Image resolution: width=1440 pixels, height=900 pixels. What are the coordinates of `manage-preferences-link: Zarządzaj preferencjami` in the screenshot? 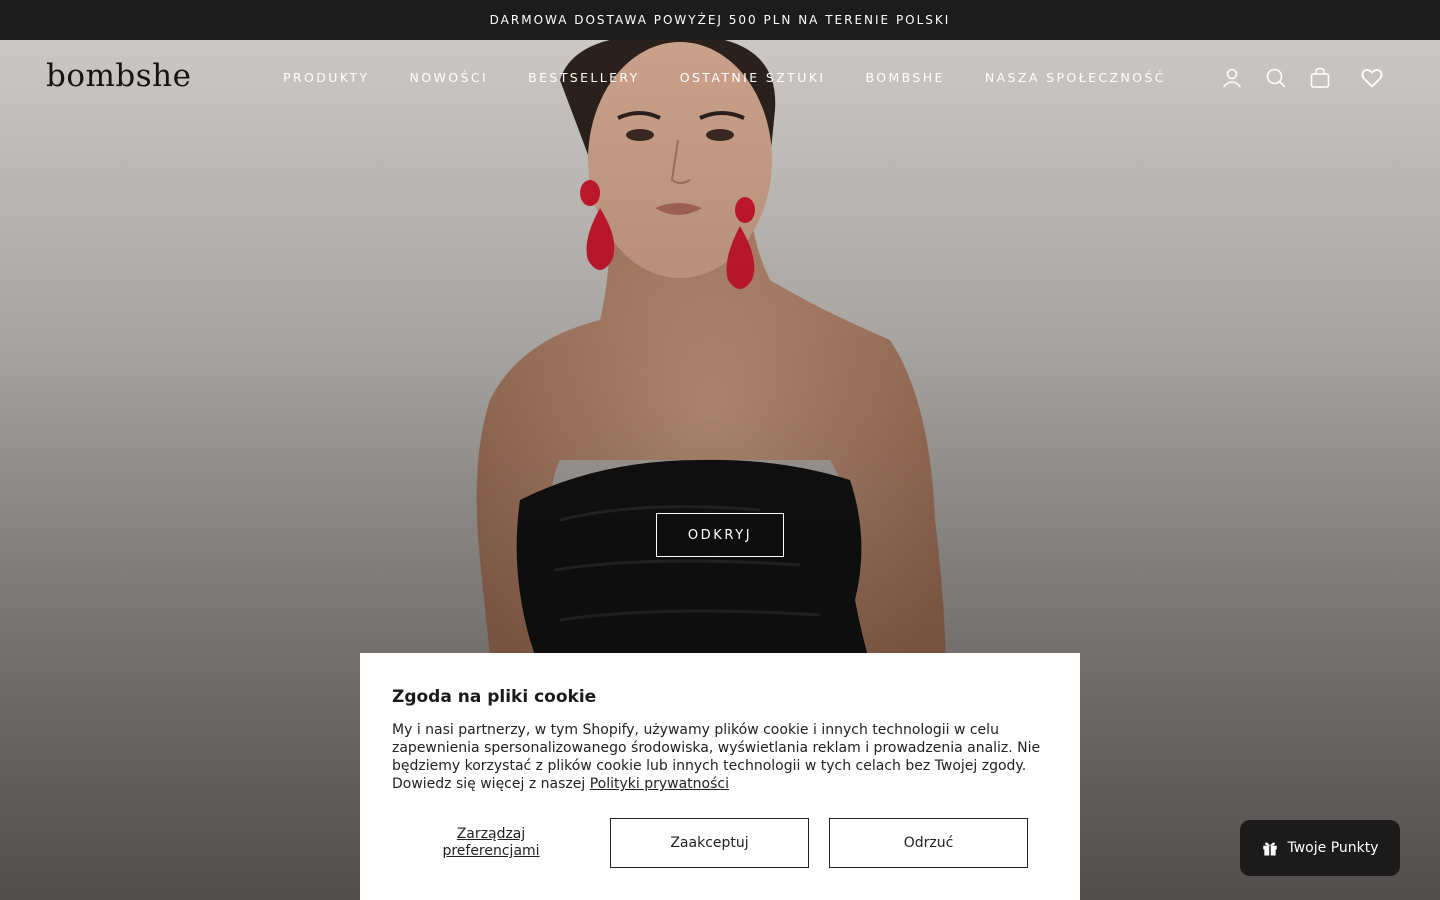 It's located at (491, 843).